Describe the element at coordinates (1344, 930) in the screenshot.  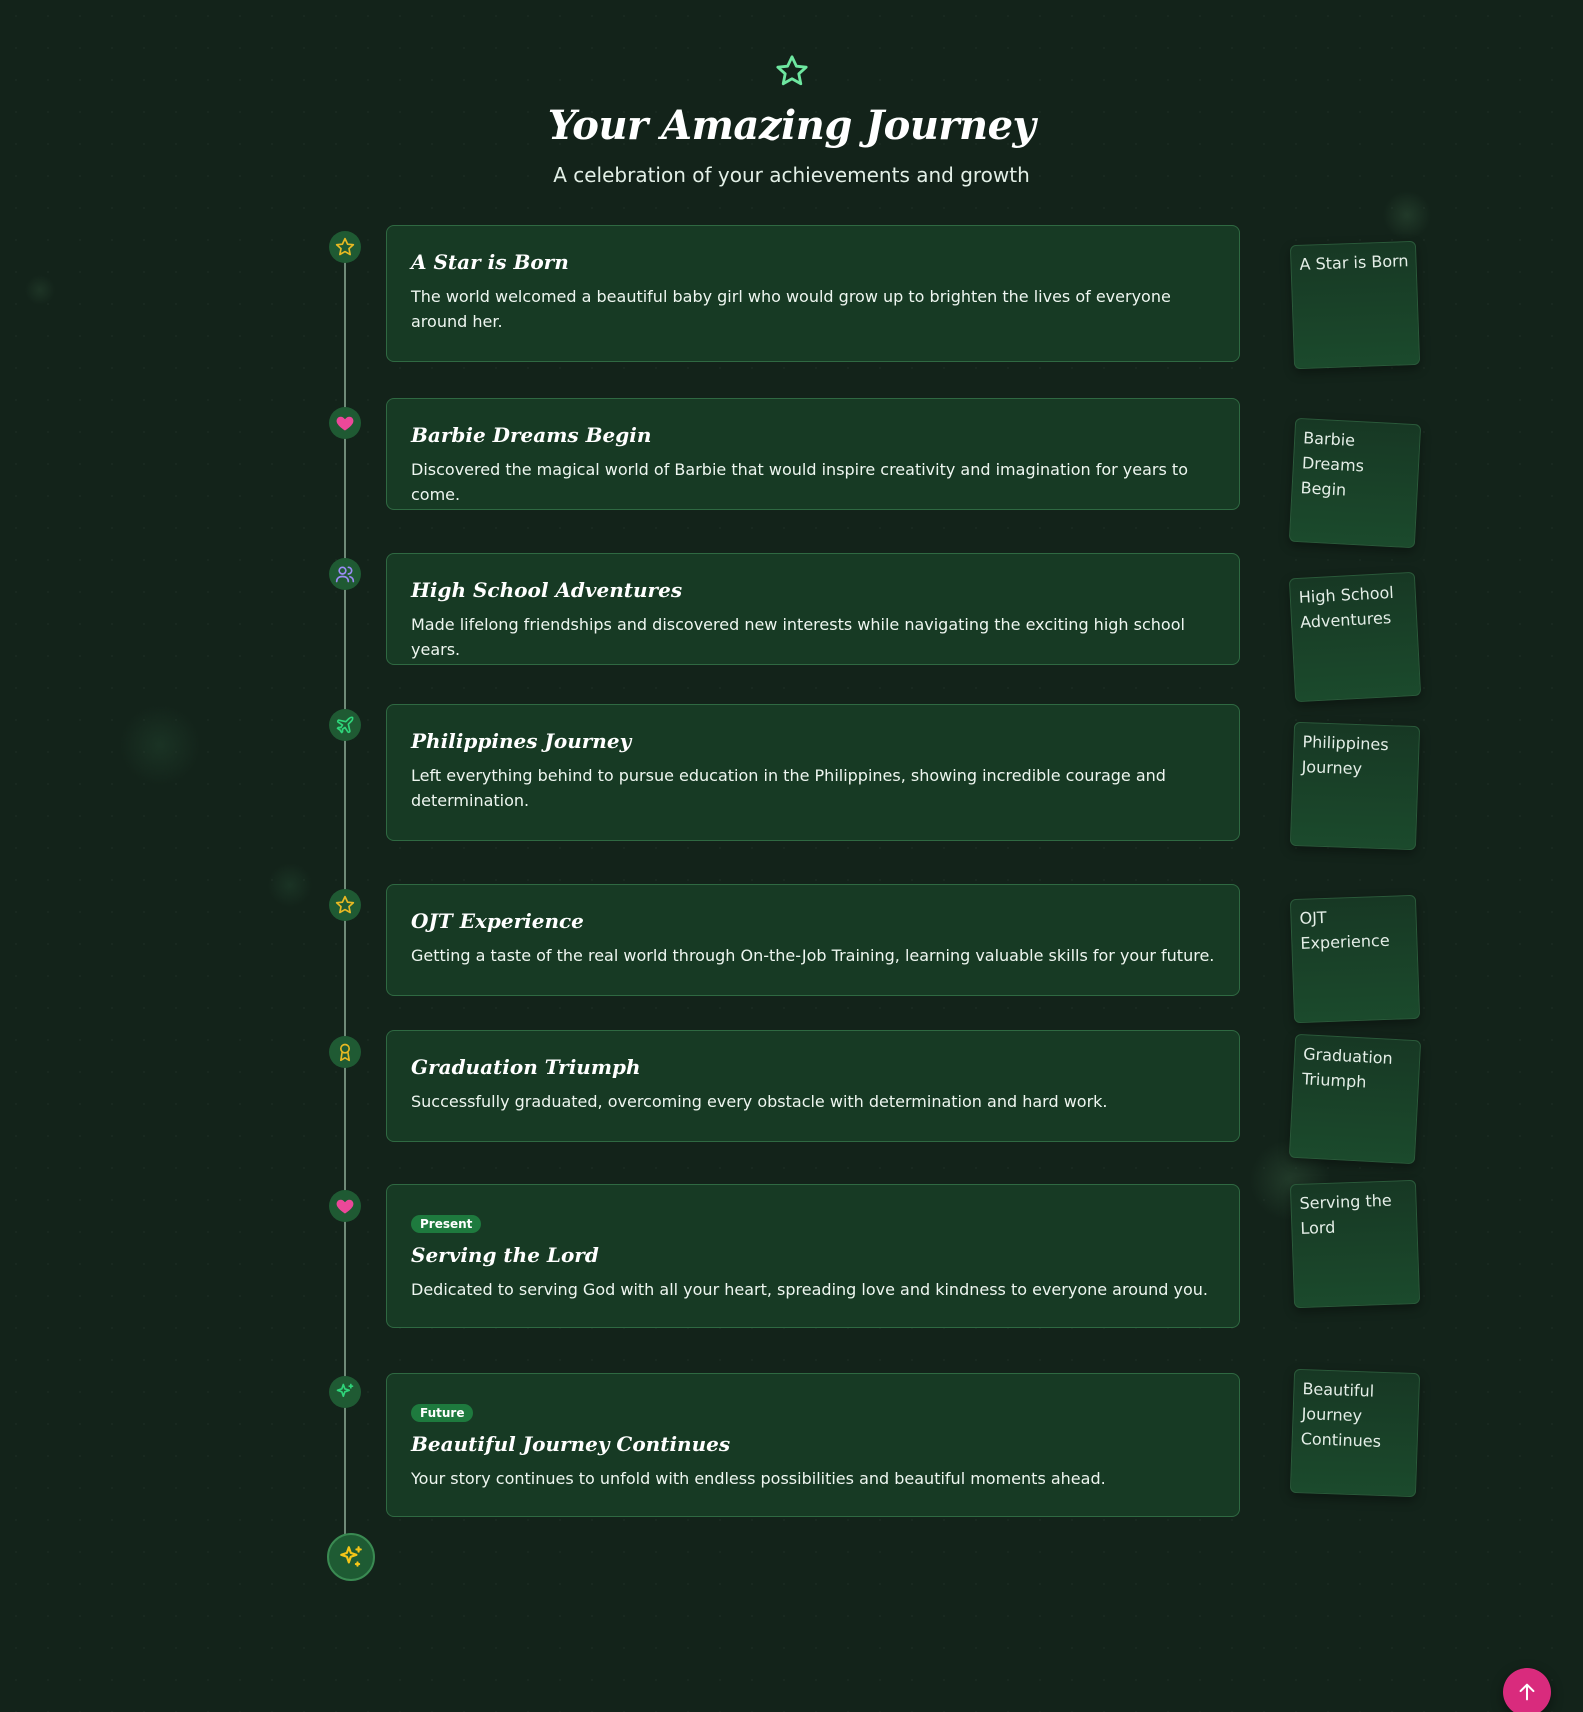
I see `photo-label: OJT Experience` at that location.